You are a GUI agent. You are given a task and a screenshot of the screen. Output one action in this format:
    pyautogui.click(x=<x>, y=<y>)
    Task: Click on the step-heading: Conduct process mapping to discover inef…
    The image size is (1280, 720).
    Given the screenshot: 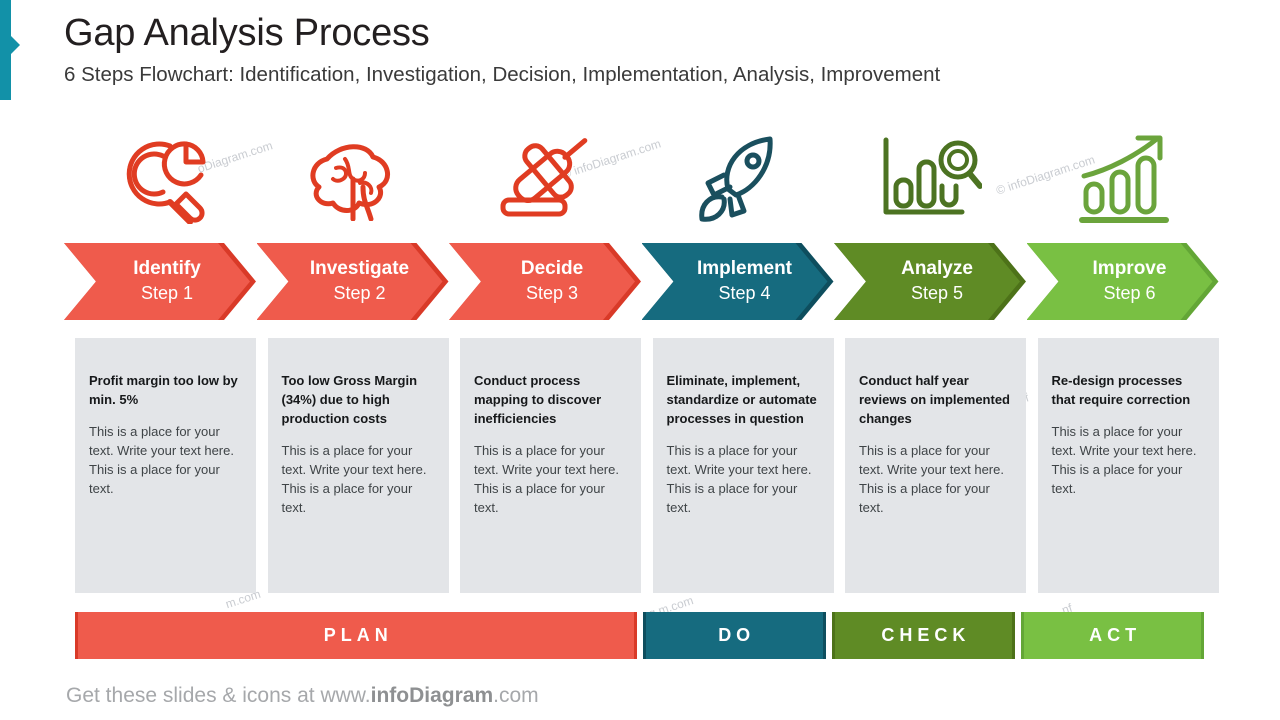 What is the action you would take?
    pyautogui.click(x=538, y=399)
    